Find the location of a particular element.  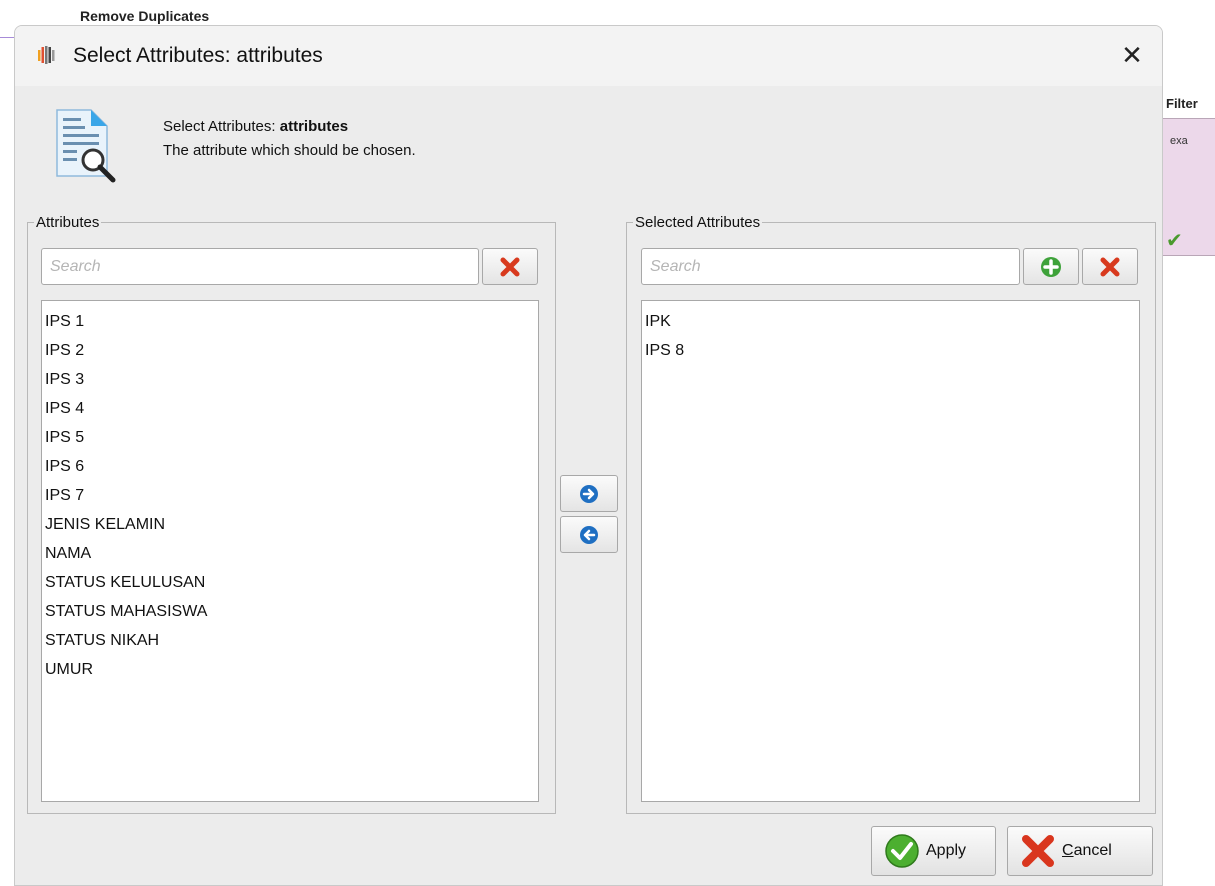

header-prefix: Select Attributes: is located at coordinates (221, 126).